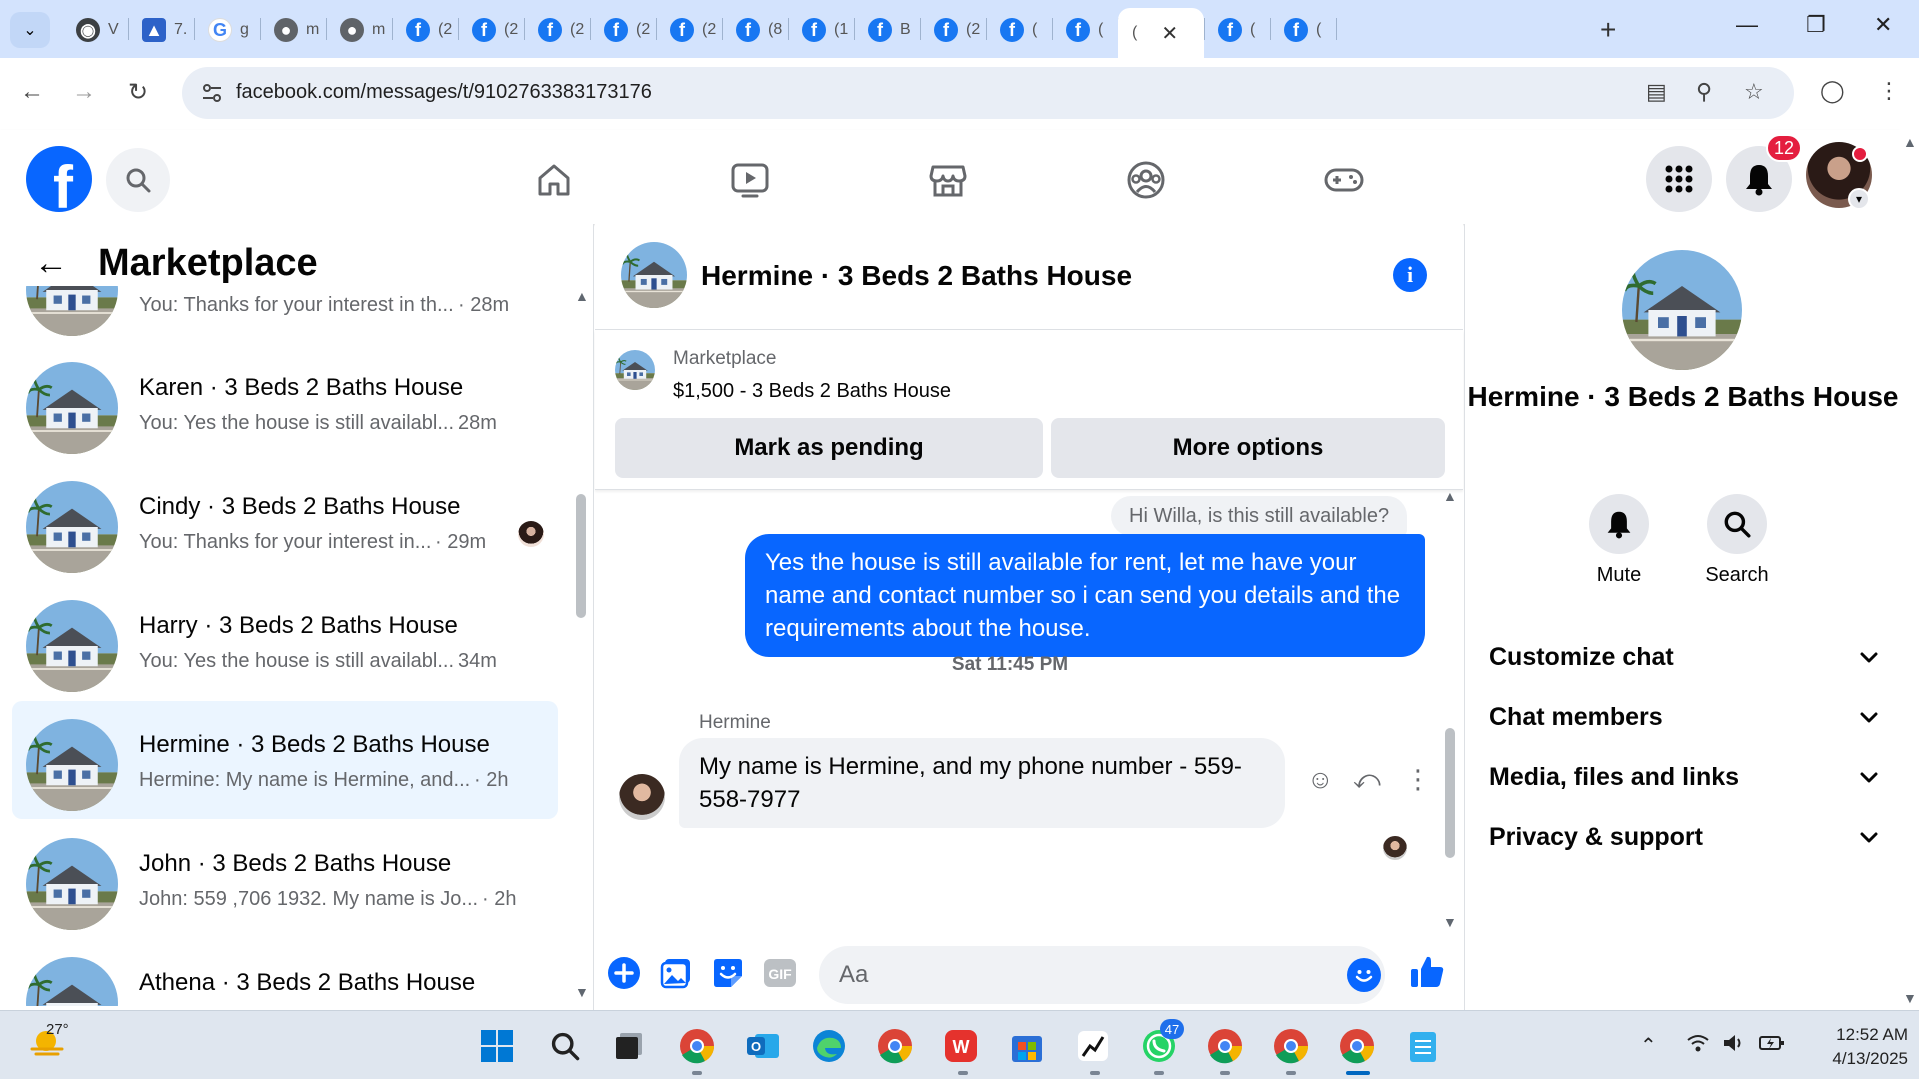  I want to click on chrome-active-icon, so click(1357, 1046).